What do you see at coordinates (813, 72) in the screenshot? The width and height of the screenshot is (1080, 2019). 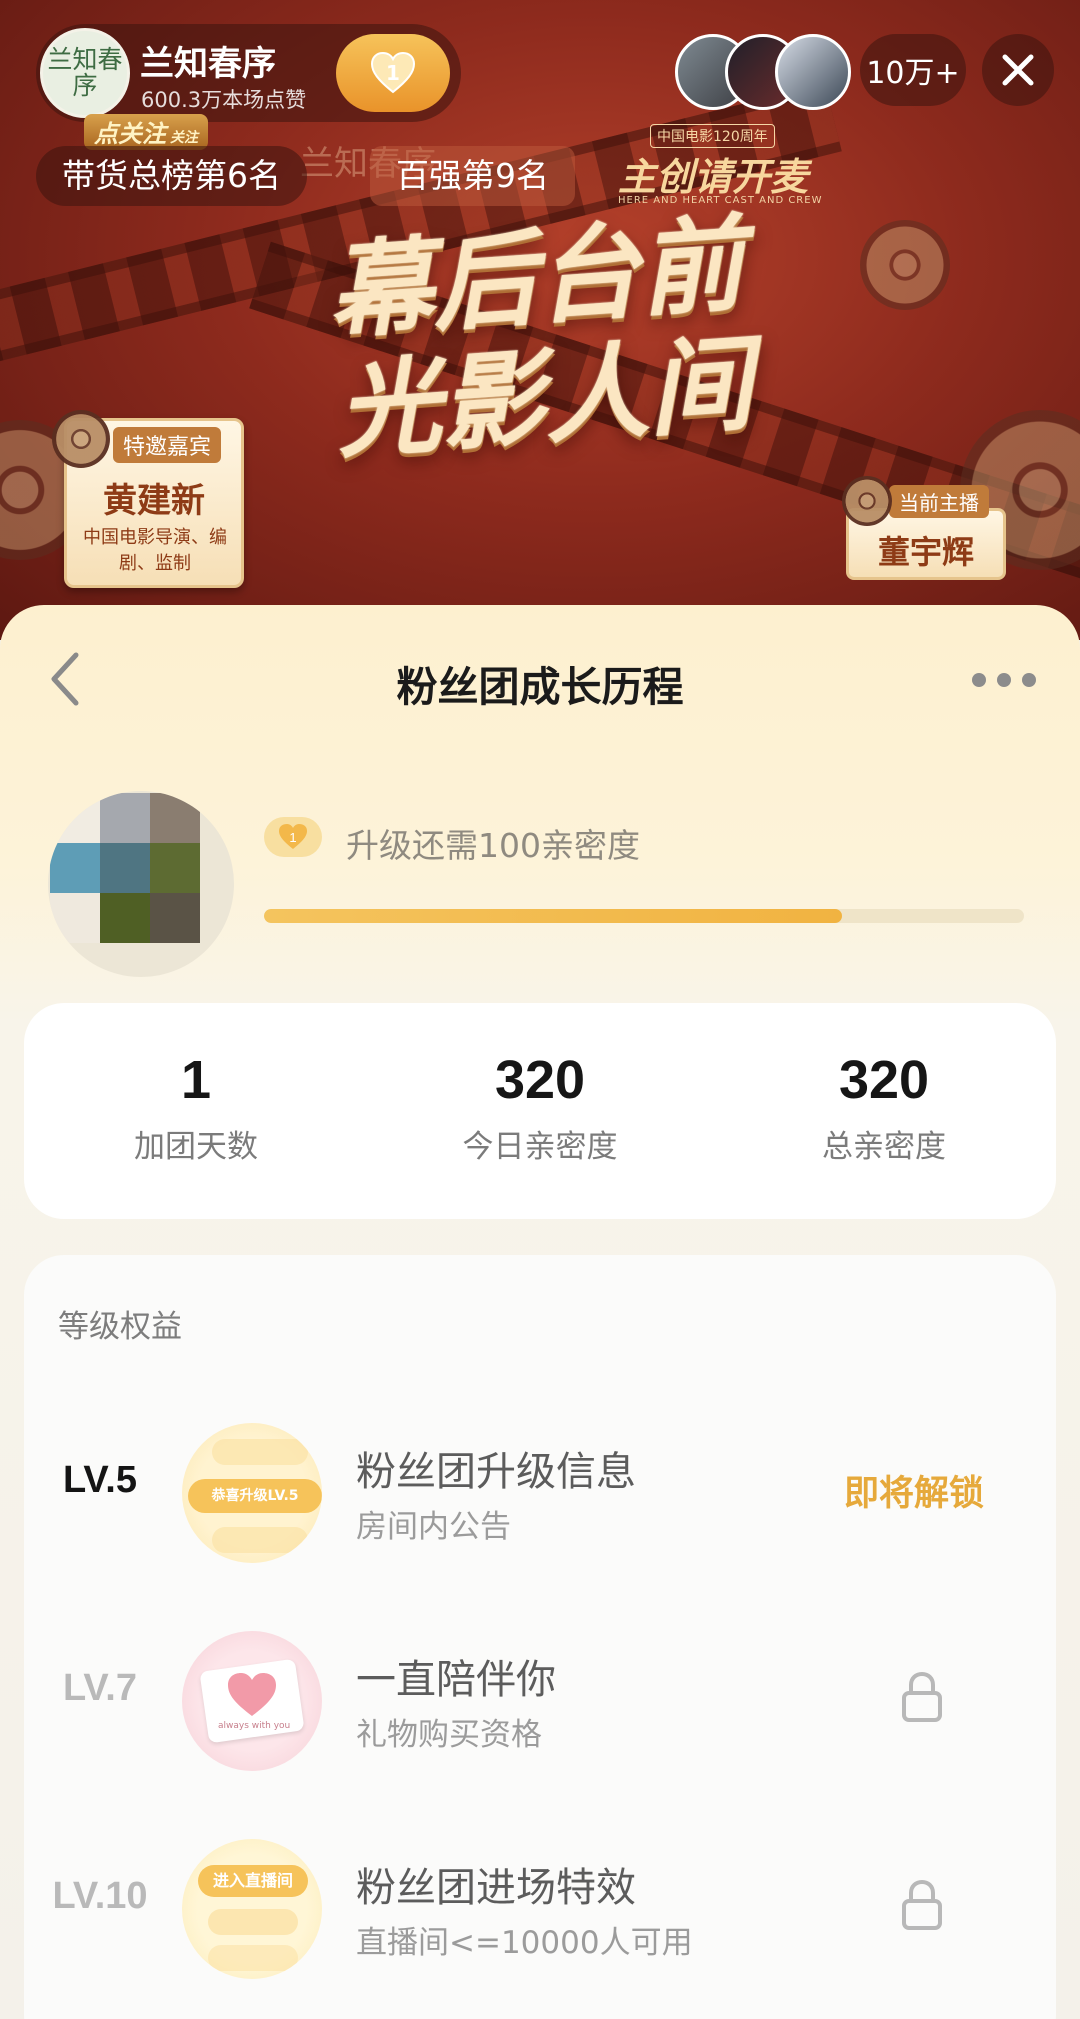 I see `viewer-avatar` at bounding box center [813, 72].